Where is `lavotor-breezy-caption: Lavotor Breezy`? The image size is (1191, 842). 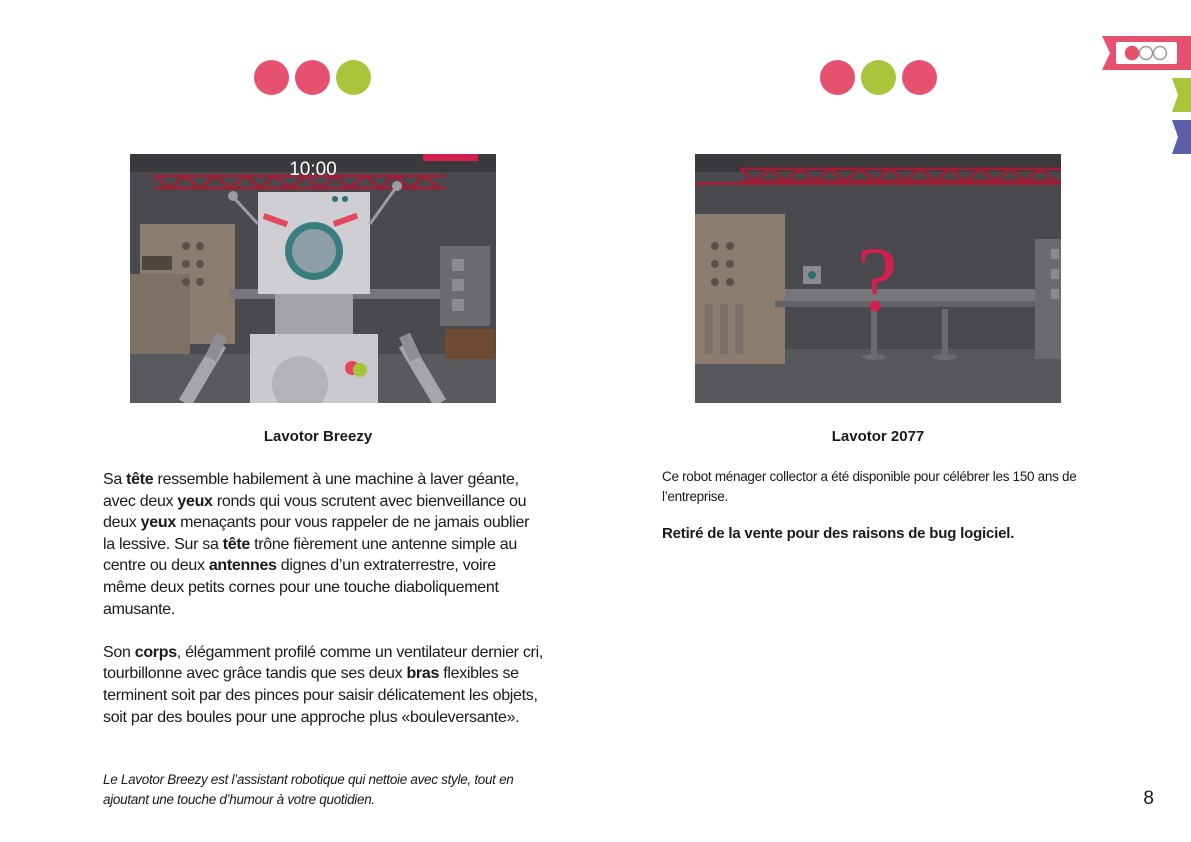
lavotor-breezy-caption: Lavotor Breezy is located at coordinates (318, 436).